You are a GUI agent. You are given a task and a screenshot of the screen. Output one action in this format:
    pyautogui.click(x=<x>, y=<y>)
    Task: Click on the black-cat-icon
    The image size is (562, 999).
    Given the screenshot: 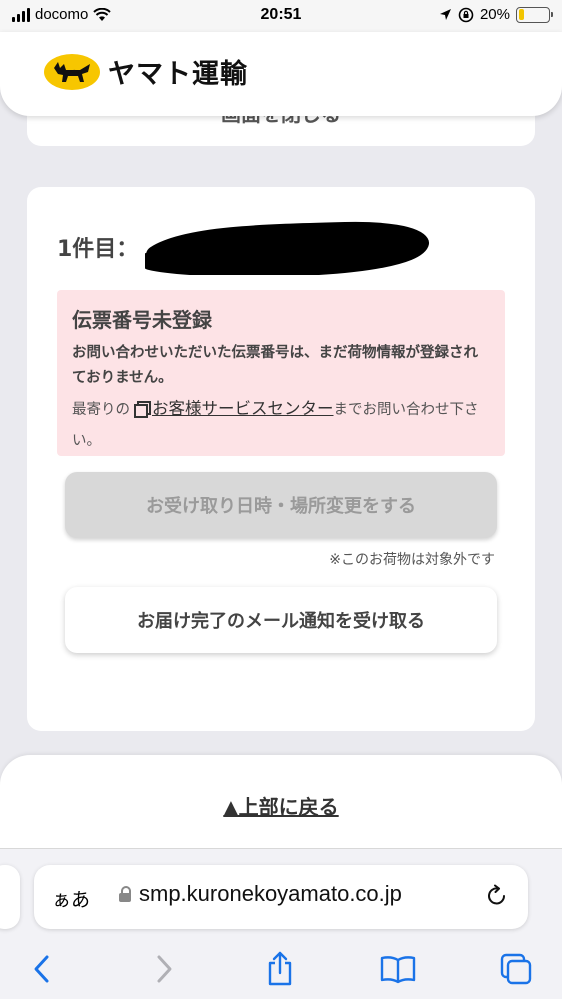 What is the action you would take?
    pyautogui.click(x=72, y=71)
    